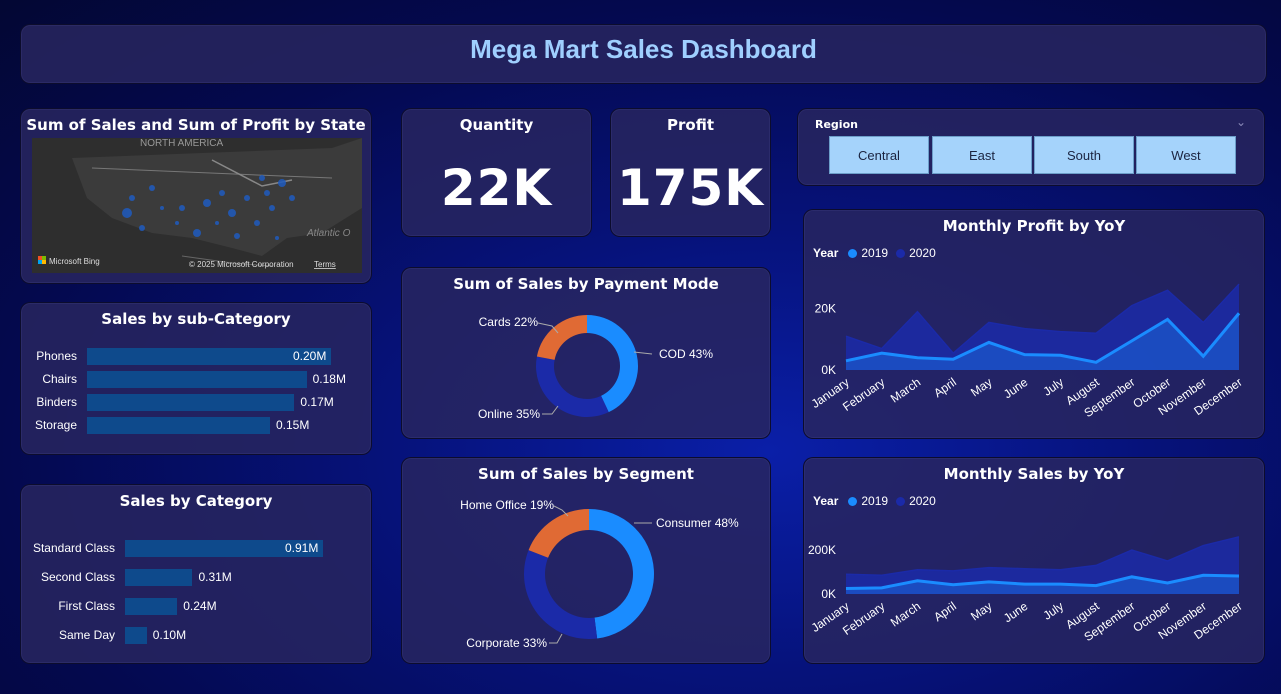 The image size is (1281, 694). Describe the element at coordinates (509, 414) in the screenshot. I see `data-label: Online 35%` at that location.